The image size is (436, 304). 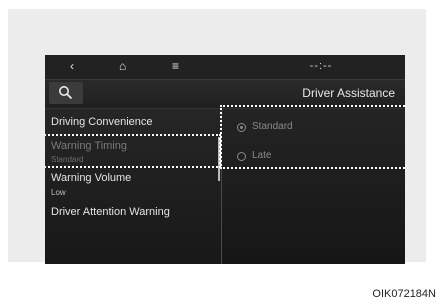 What do you see at coordinates (133, 151) in the screenshot?
I see `highlight-warning-timing` at bounding box center [133, 151].